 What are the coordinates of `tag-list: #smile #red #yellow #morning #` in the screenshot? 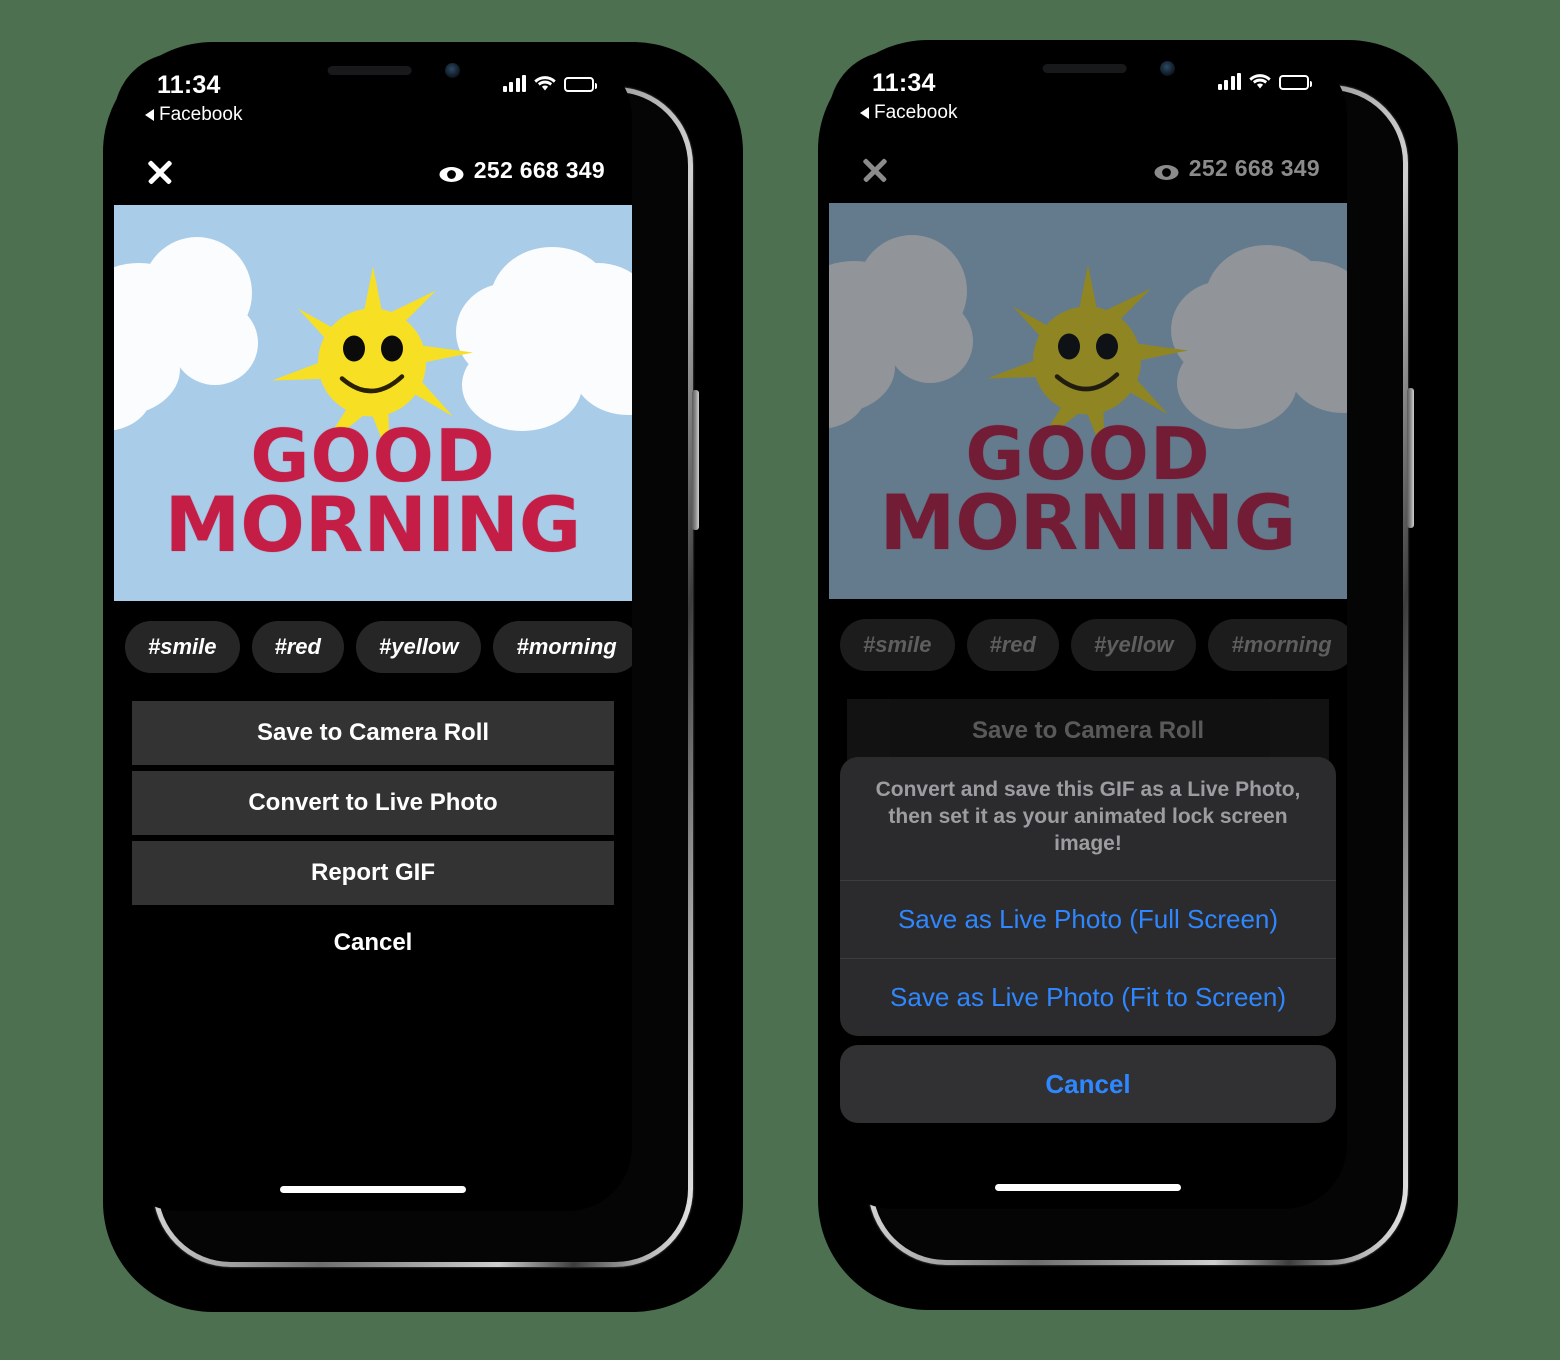 It's located at (373, 647).